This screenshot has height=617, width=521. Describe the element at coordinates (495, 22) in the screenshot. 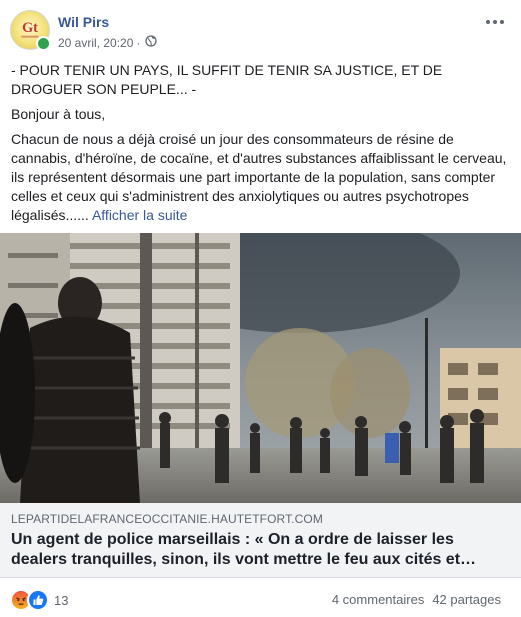

I see `post-options-button` at that location.